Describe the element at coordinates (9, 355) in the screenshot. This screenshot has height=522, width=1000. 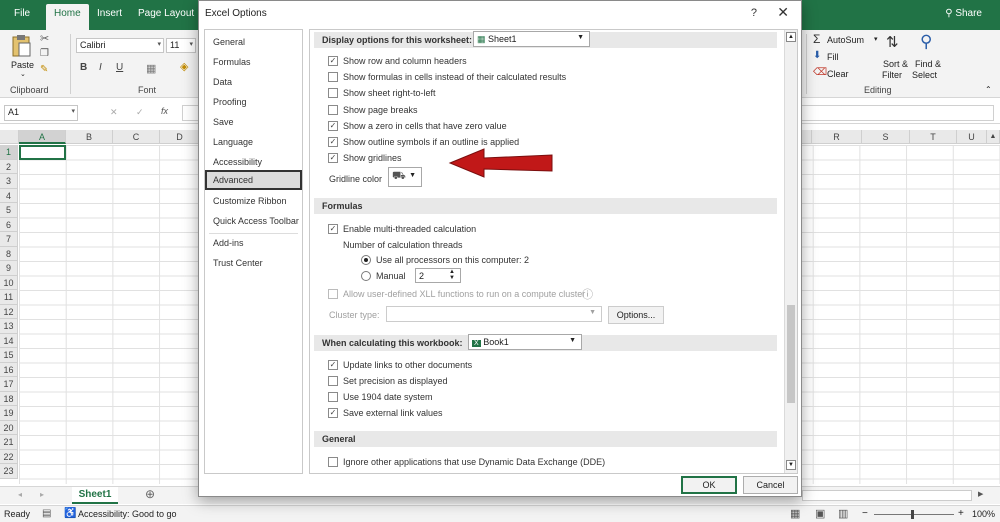
I see `row-header: 15` at that location.